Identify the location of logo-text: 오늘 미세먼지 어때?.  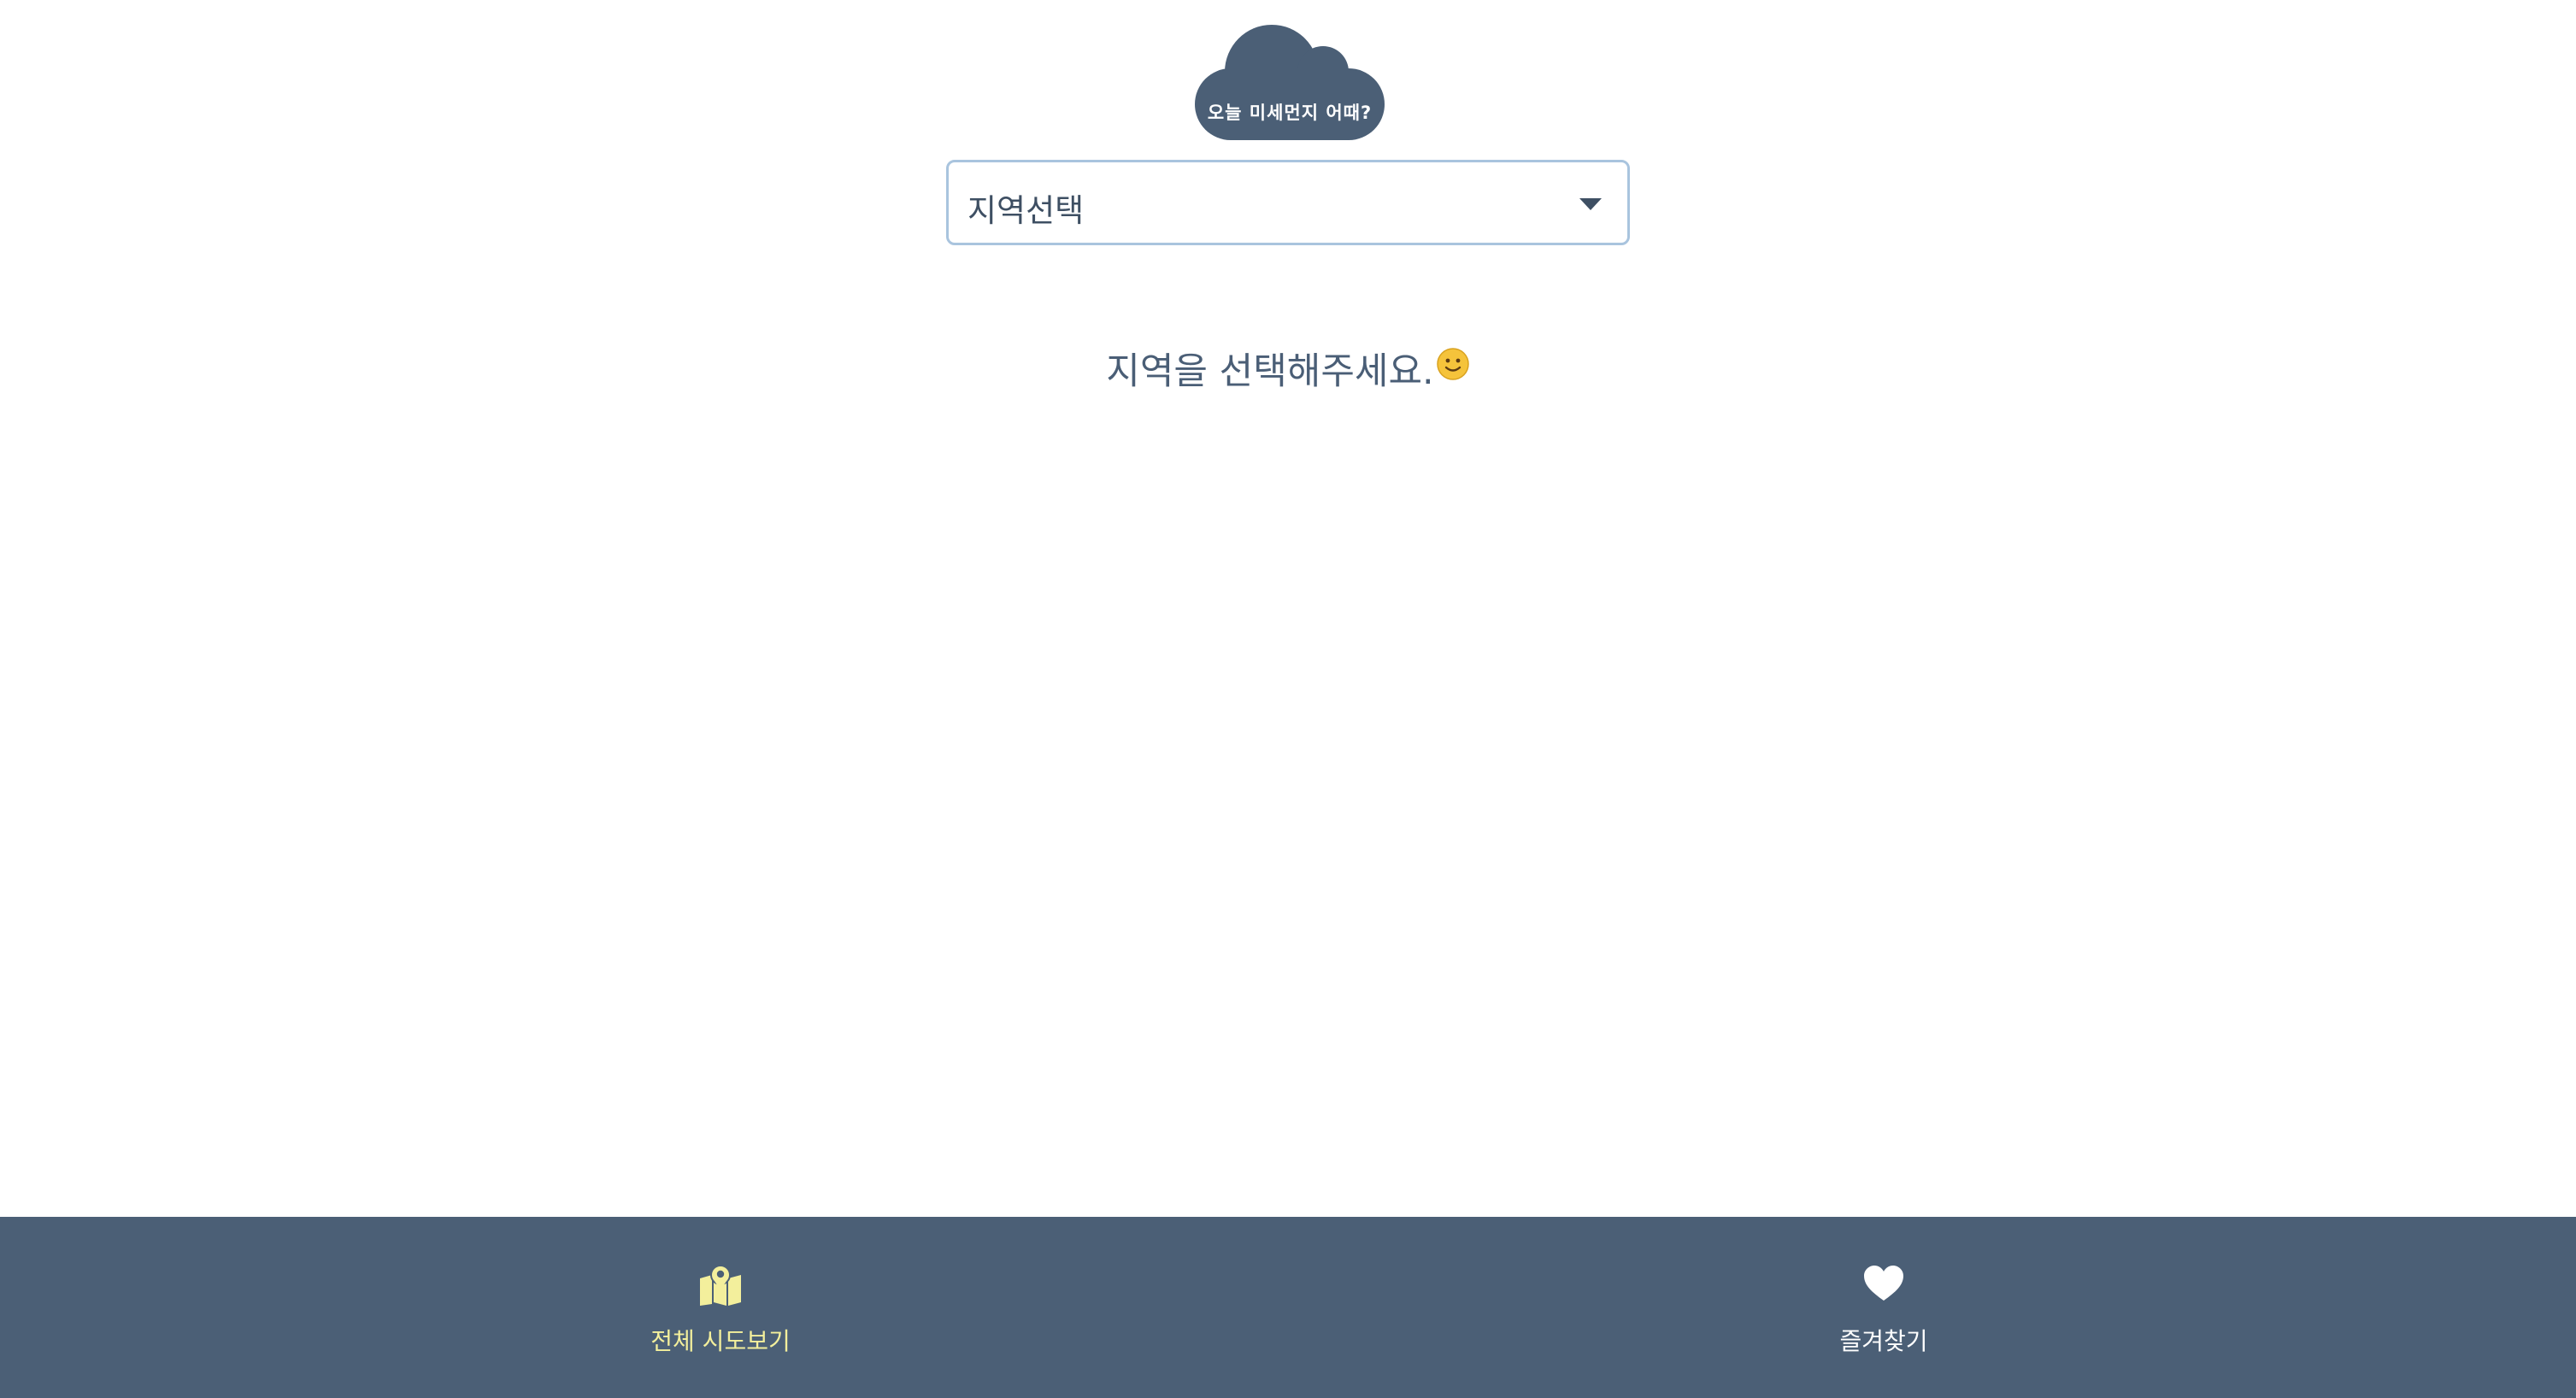
(1290, 113).